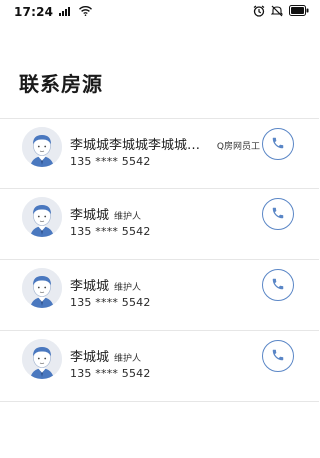 The image size is (320, 458). I want to click on battery-icon, so click(299, 12).